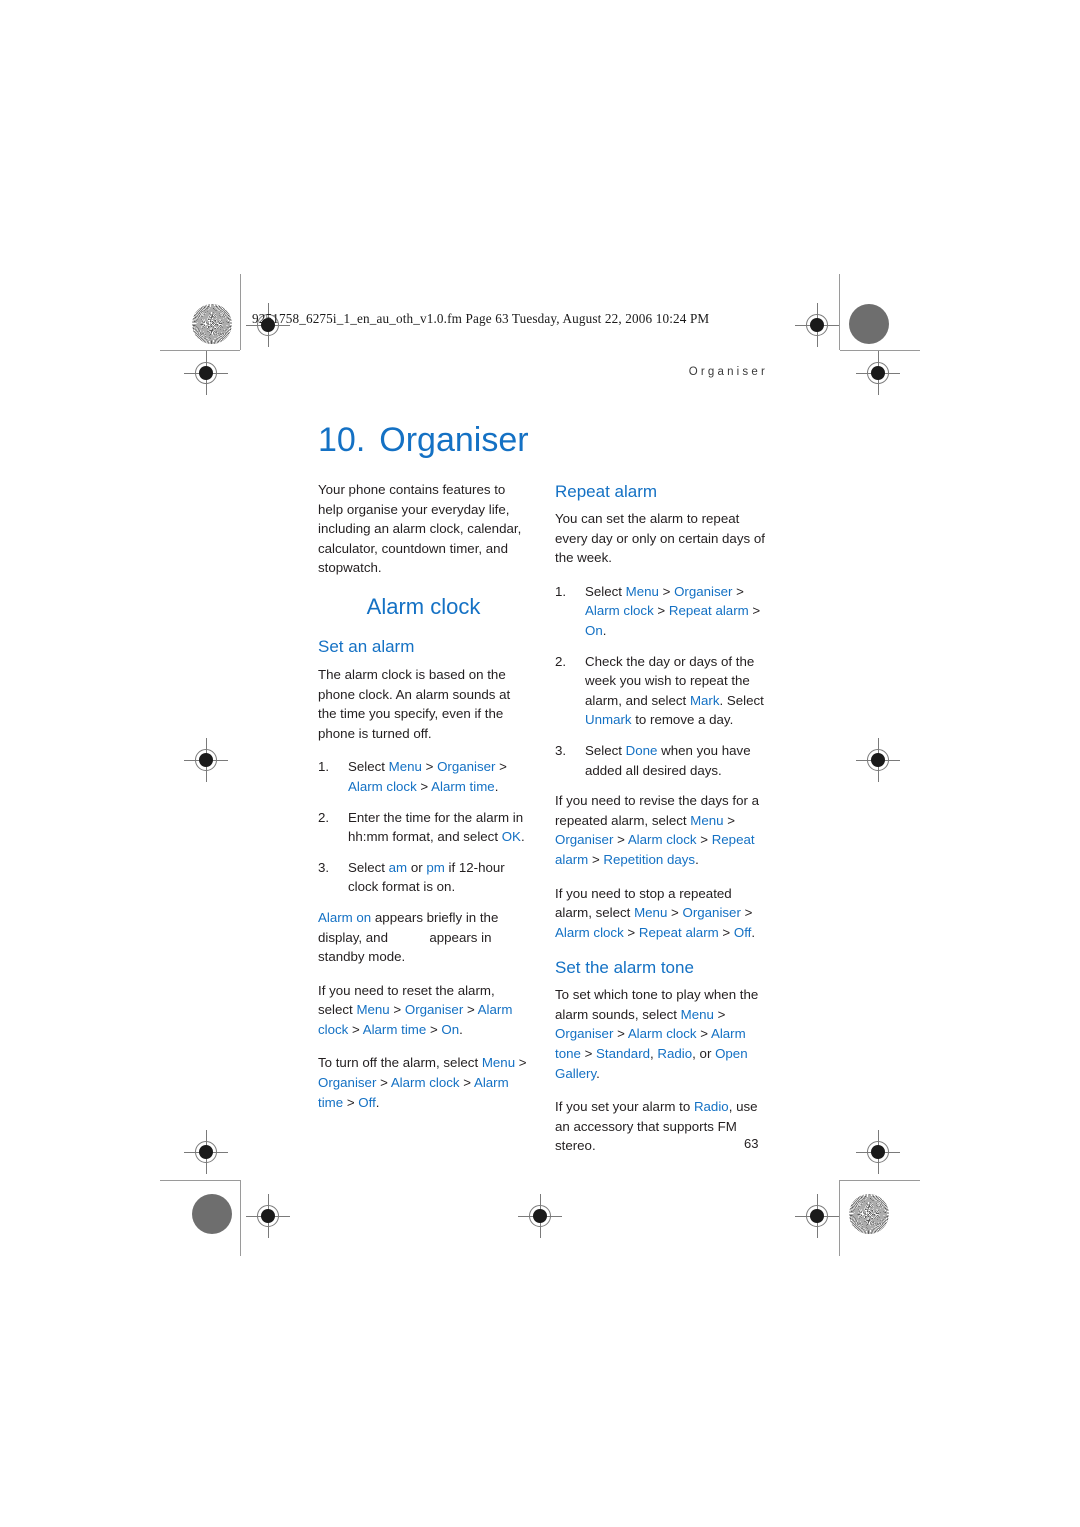  Describe the element at coordinates (880, 1180) in the screenshot. I see `trim-line-bottom-right-horizontal` at that location.